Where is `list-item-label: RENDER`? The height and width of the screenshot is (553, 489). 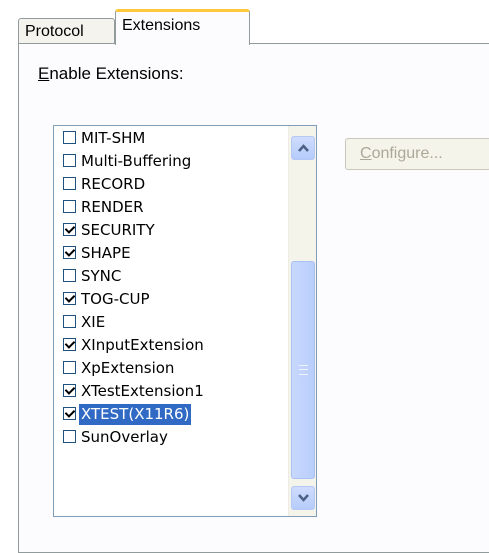 list-item-label: RENDER is located at coordinates (112, 207).